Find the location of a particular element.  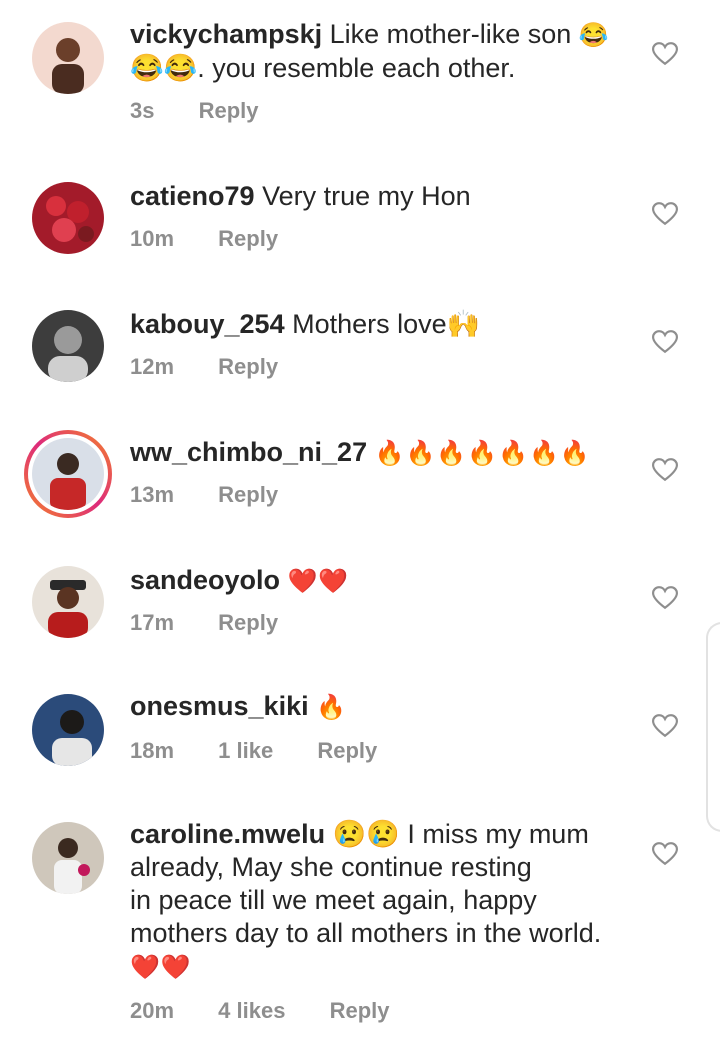

comment-time: 18m is located at coordinates (152, 750).